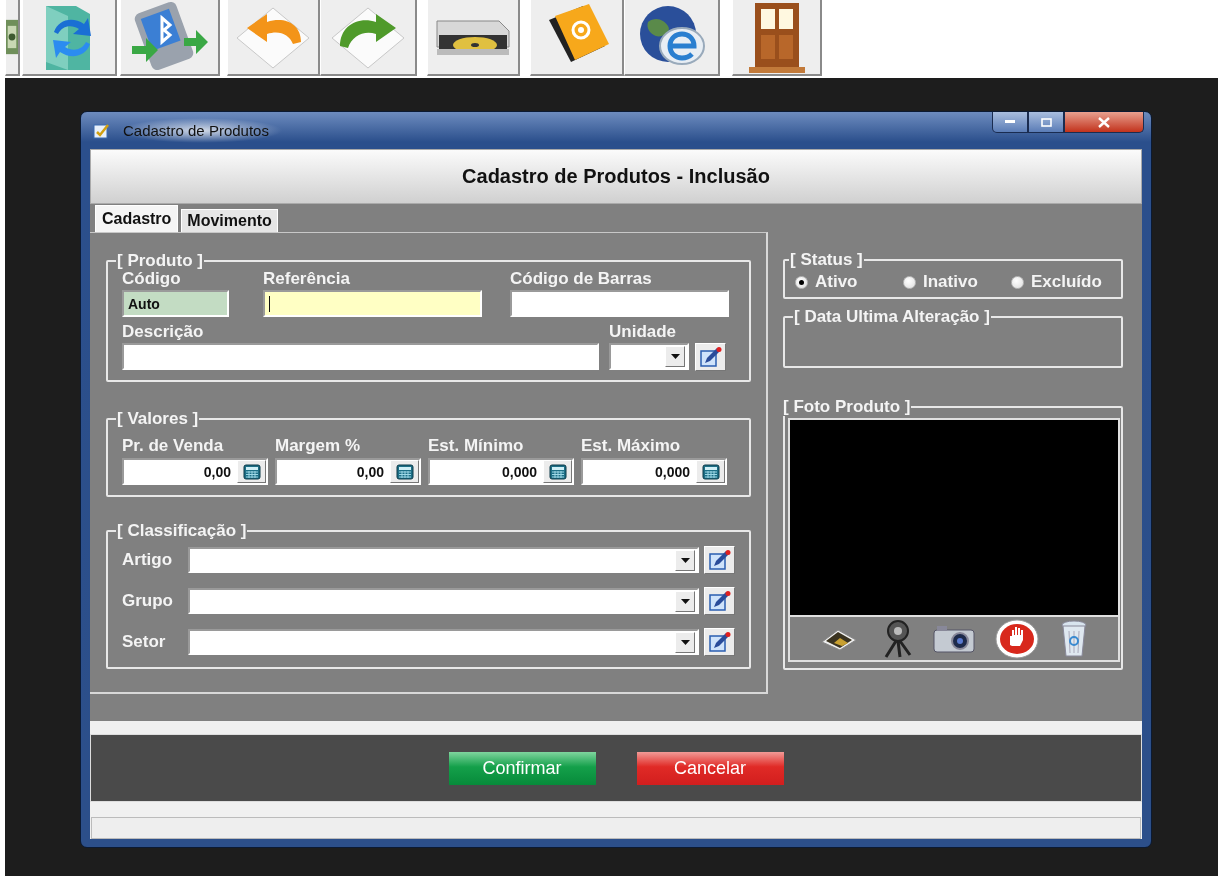 This screenshot has width=1218, height=876. Describe the element at coordinates (102, 130) in the screenshot. I see `app-icon` at that location.